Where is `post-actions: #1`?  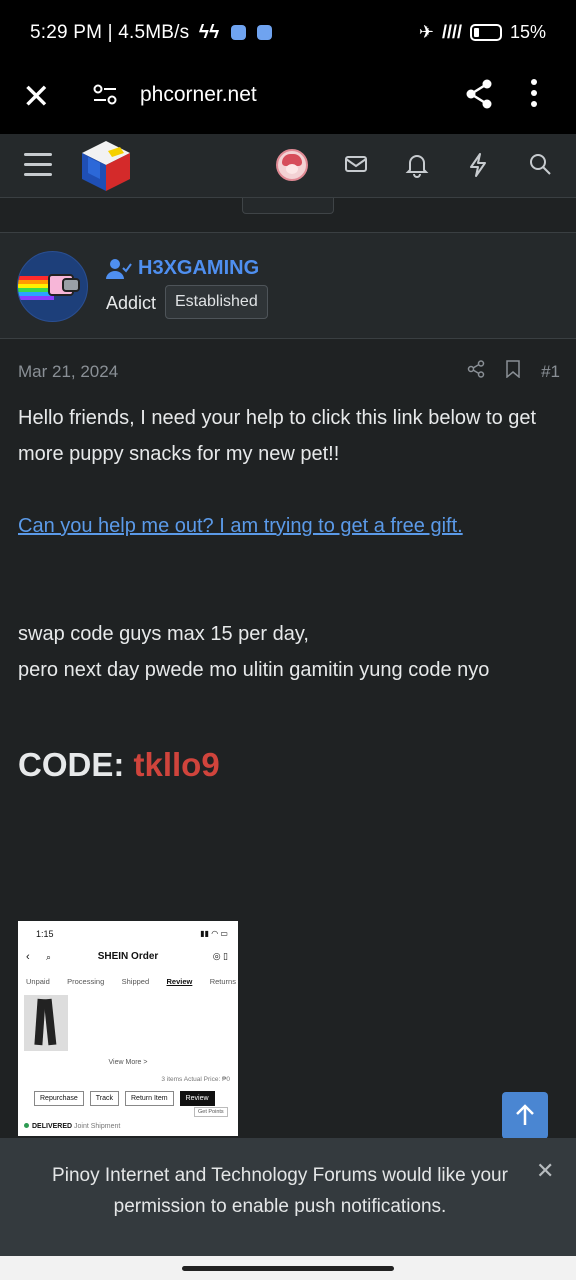 post-actions: #1 is located at coordinates (513, 371).